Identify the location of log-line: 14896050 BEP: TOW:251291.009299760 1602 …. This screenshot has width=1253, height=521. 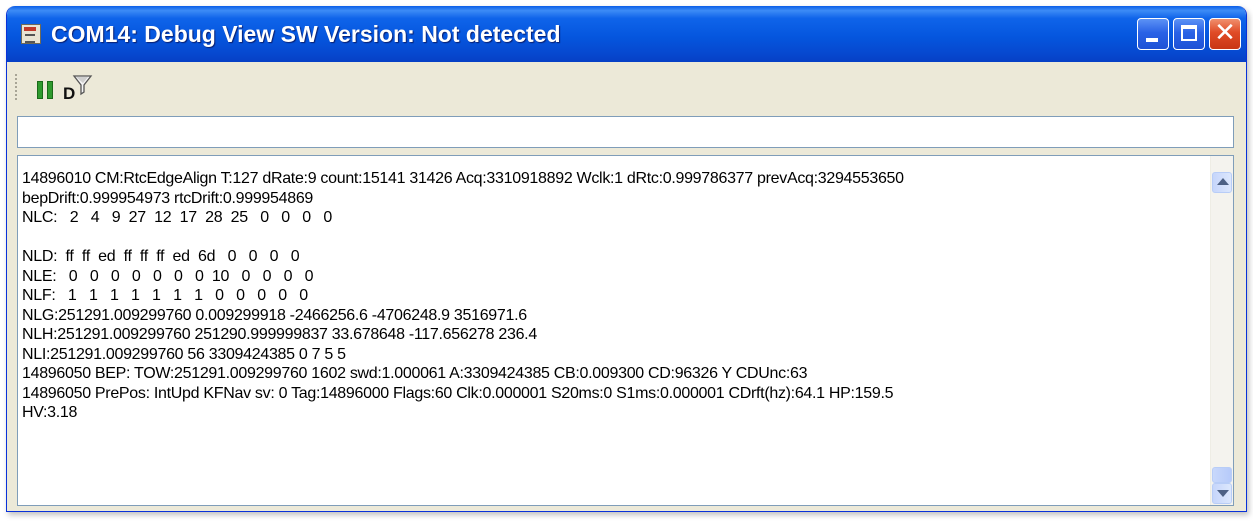
(415, 373).